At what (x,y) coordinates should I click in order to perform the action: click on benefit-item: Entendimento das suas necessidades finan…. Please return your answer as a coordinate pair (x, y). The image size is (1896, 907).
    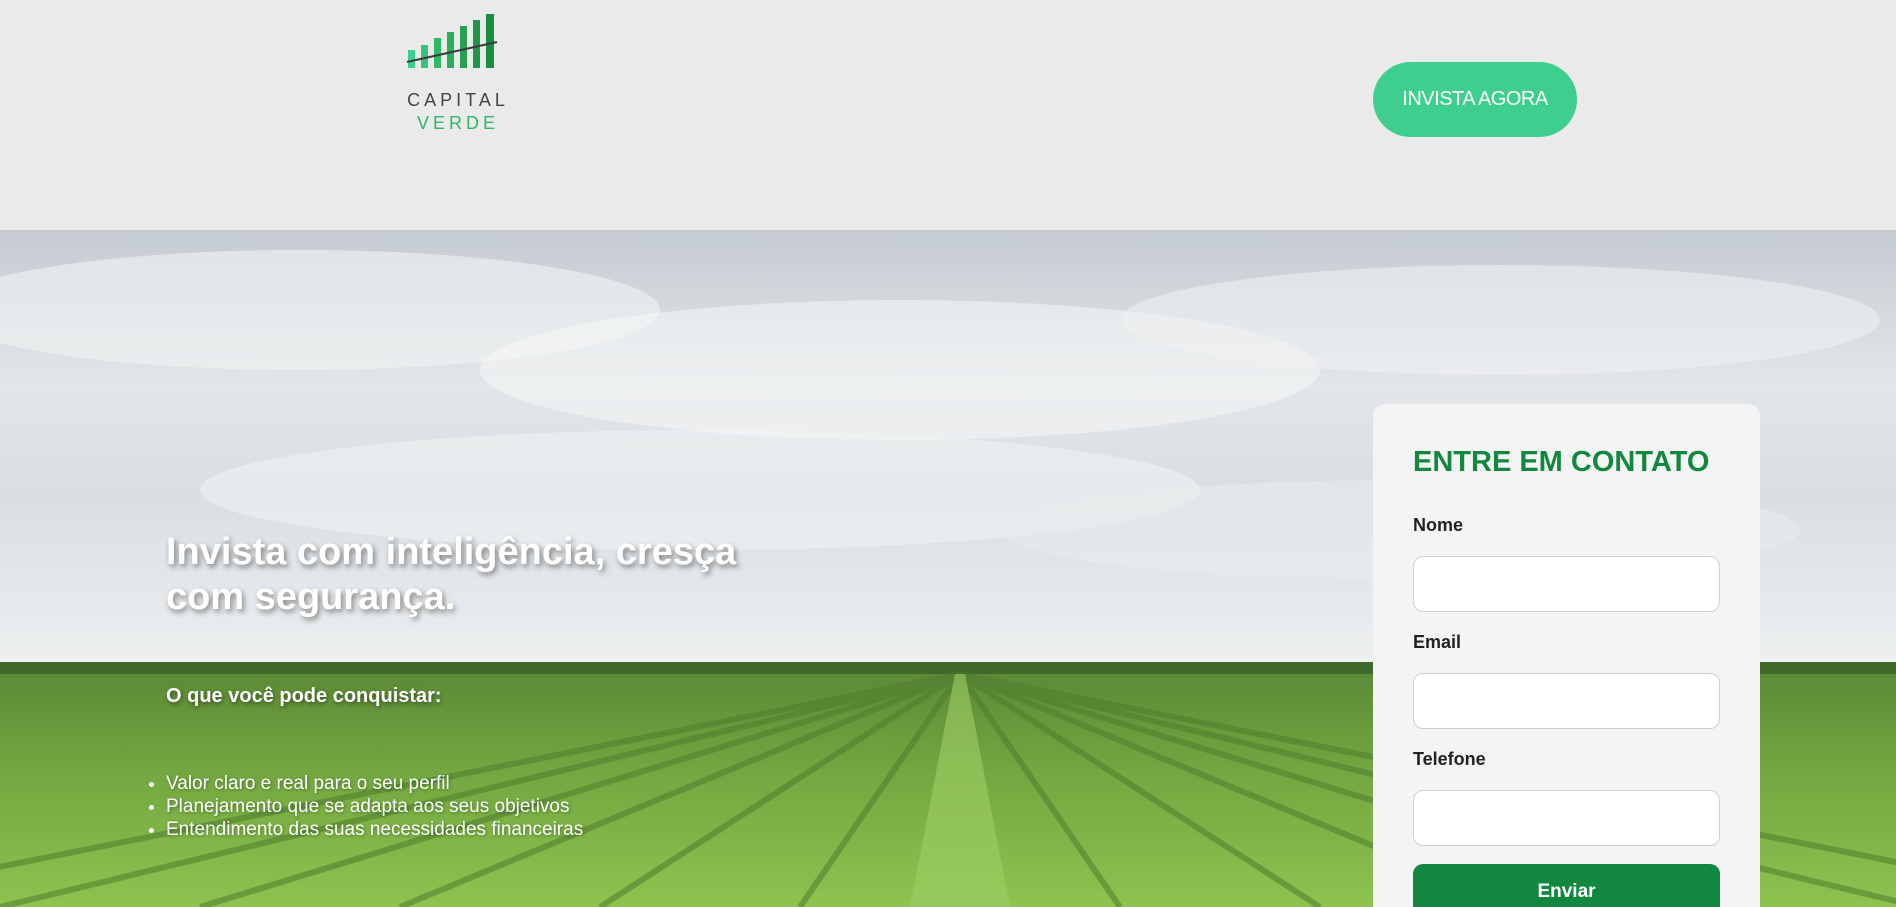
    Looking at the image, I should click on (374, 829).